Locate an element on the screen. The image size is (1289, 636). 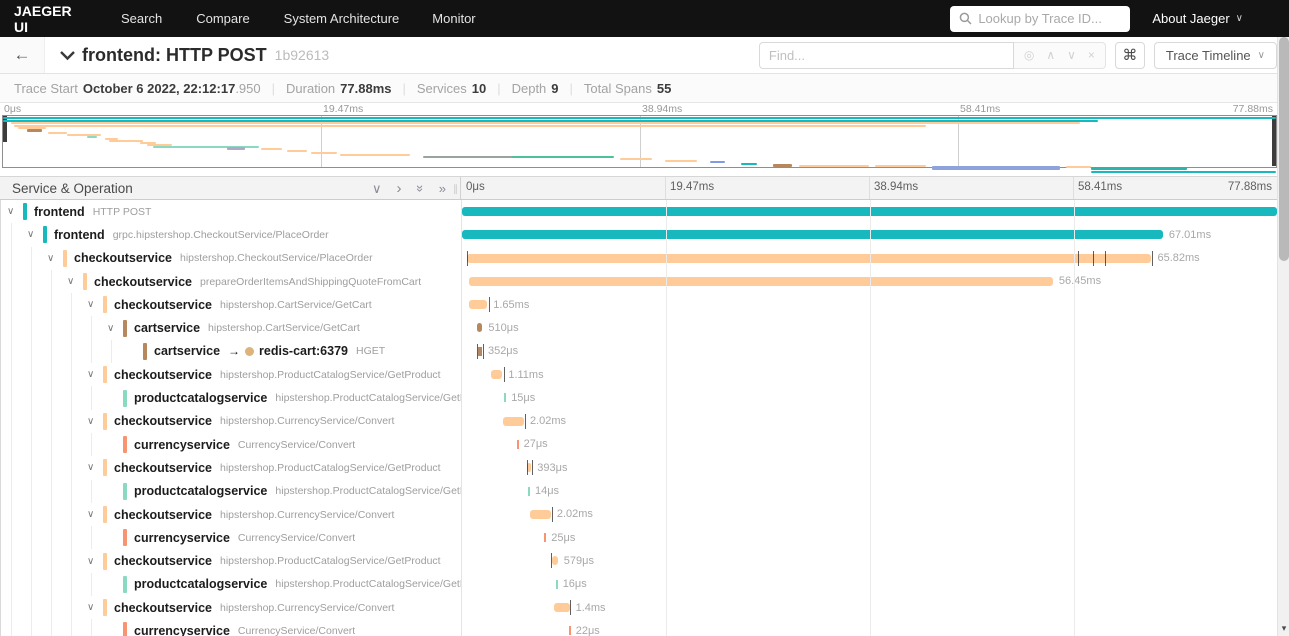
vertical-scrollbar: ▾ is located at coordinates (1283, 336).